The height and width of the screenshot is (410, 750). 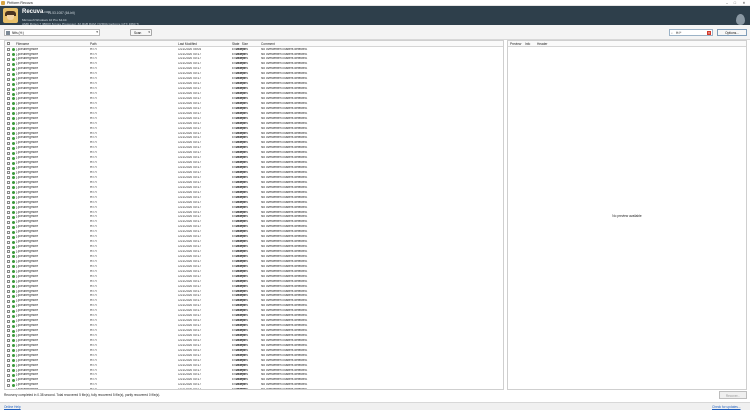 What do you see at coordinates (134, 44) in the screenshot?
I see `column-header-path: Path` at bounding box center [134, 44].